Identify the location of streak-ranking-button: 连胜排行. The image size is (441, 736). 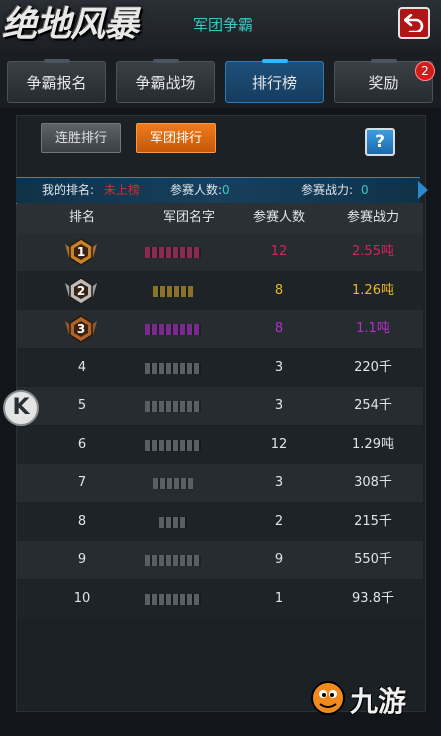
(81, 138).